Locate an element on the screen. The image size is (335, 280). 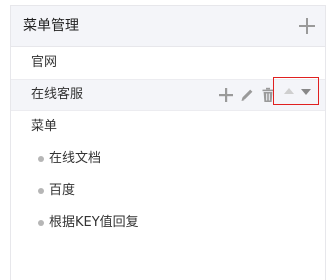
submenu-item-label: 在线文档 is located at coordinates (75, 158).